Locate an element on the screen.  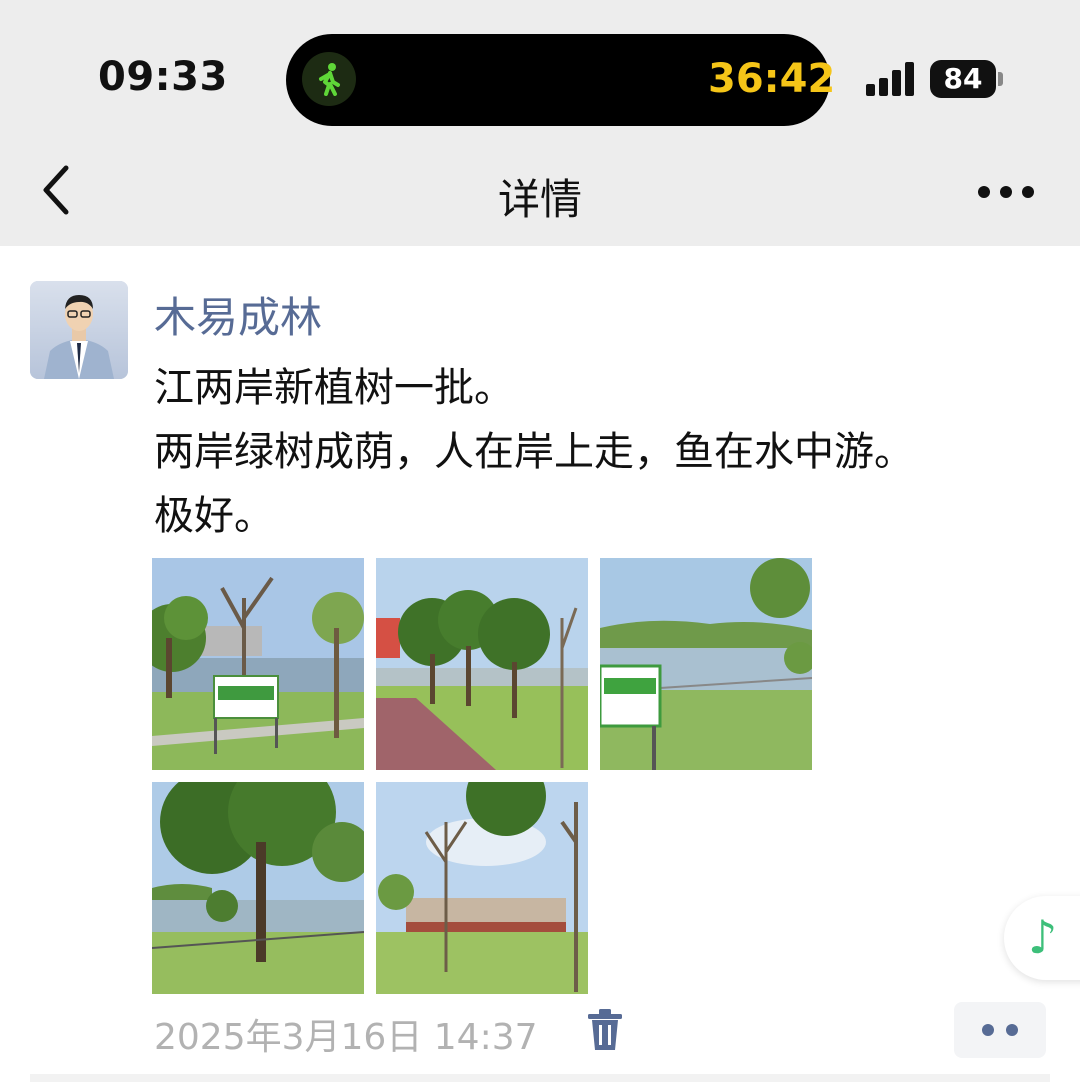
post-text: 江两岸新植树一批。 两岸绿树成荫，人在岸上走，鱼在水中游。 极好。 is located at coordinates (604, 452).